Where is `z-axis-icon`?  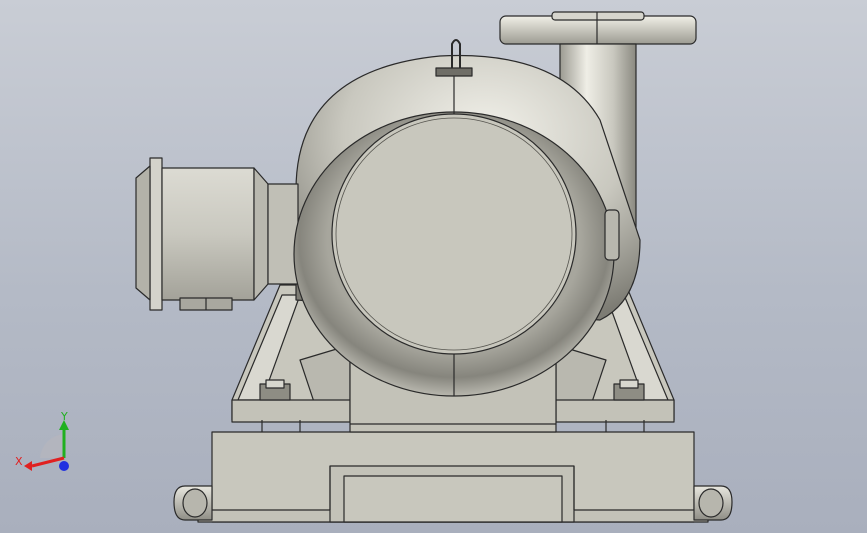
z-axis-icon is located at coordinates (52, 446).